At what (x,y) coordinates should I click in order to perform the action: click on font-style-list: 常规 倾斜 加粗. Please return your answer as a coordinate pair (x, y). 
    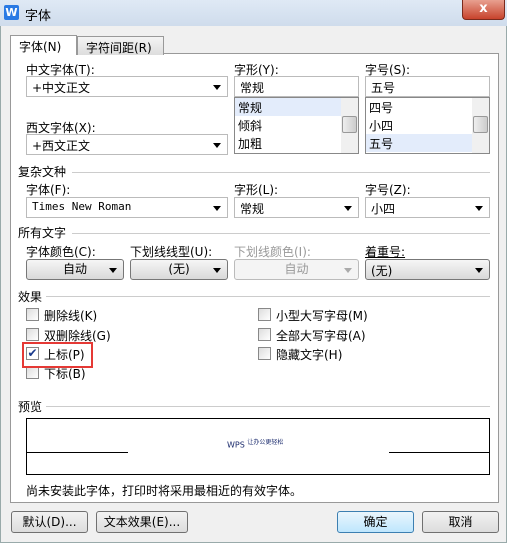
    Looking at the image, I should click on (296, 125).